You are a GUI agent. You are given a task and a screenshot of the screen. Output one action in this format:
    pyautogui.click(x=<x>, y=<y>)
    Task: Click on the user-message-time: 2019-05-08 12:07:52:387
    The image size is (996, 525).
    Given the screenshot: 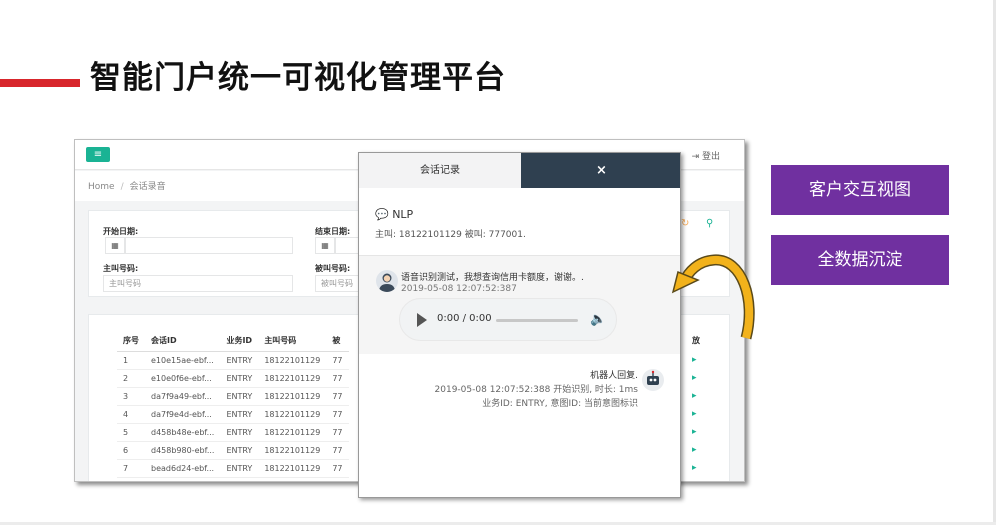 What is the action you would take?
    pyautogui.click(x=459, y=289)
    